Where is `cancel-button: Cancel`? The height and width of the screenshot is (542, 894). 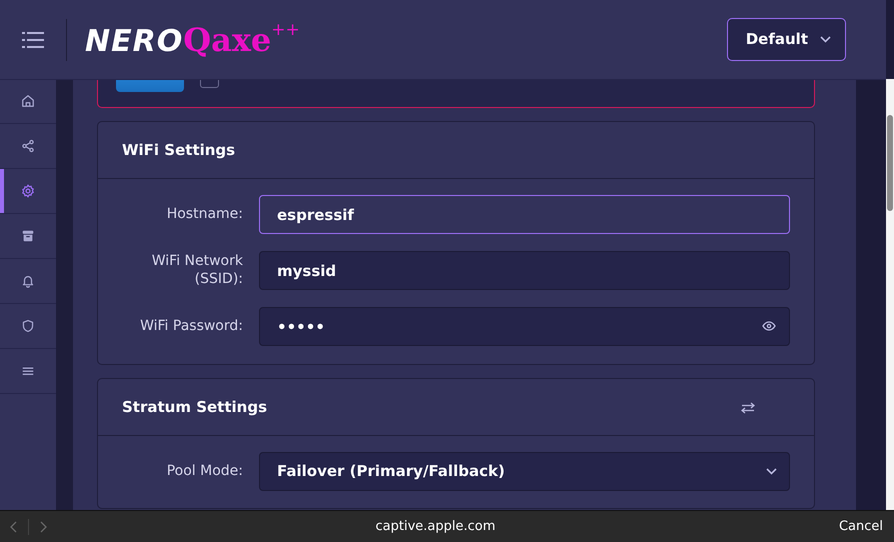
cancel-button: Cancel is located at coordinates (861, 527).